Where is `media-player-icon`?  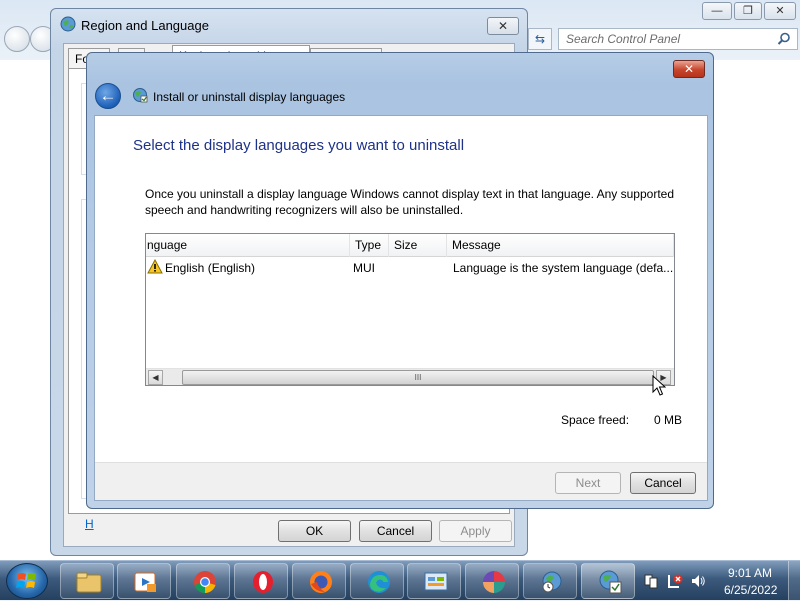 media-player-icon is located at coordinates (145, 582).